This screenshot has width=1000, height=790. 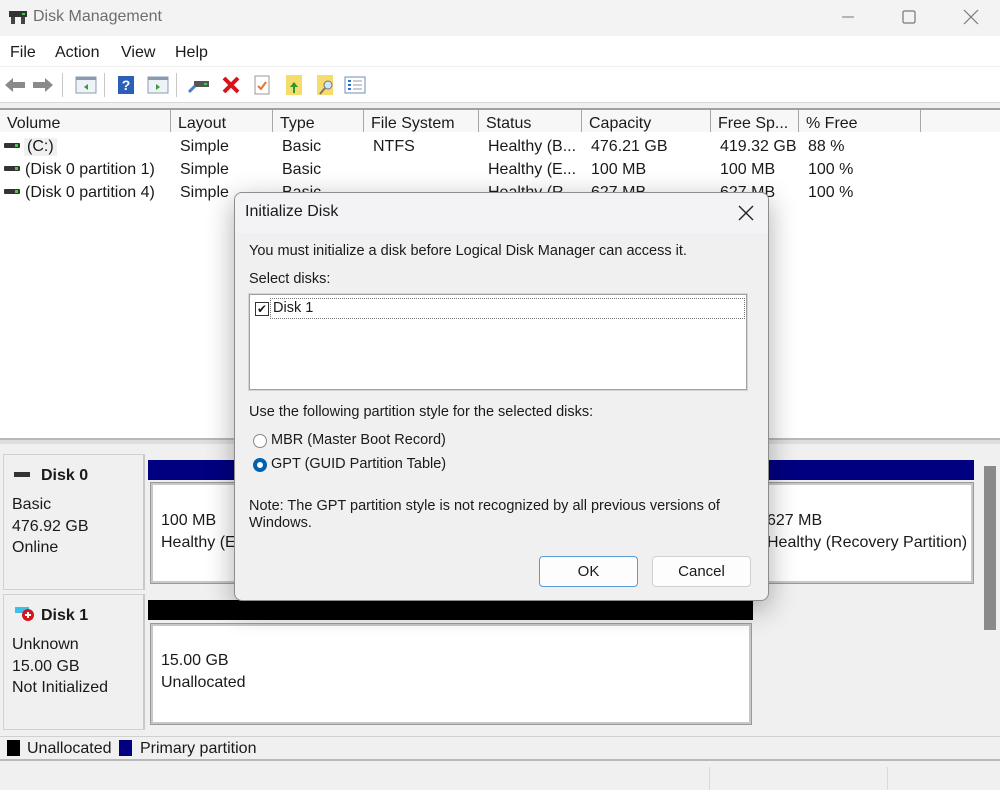 What do you see at coordinates (358, 440) in the screenshot?
I see `mbr-radio-label: MBR (Master Boot Record)` at bounding box center [358, 440].